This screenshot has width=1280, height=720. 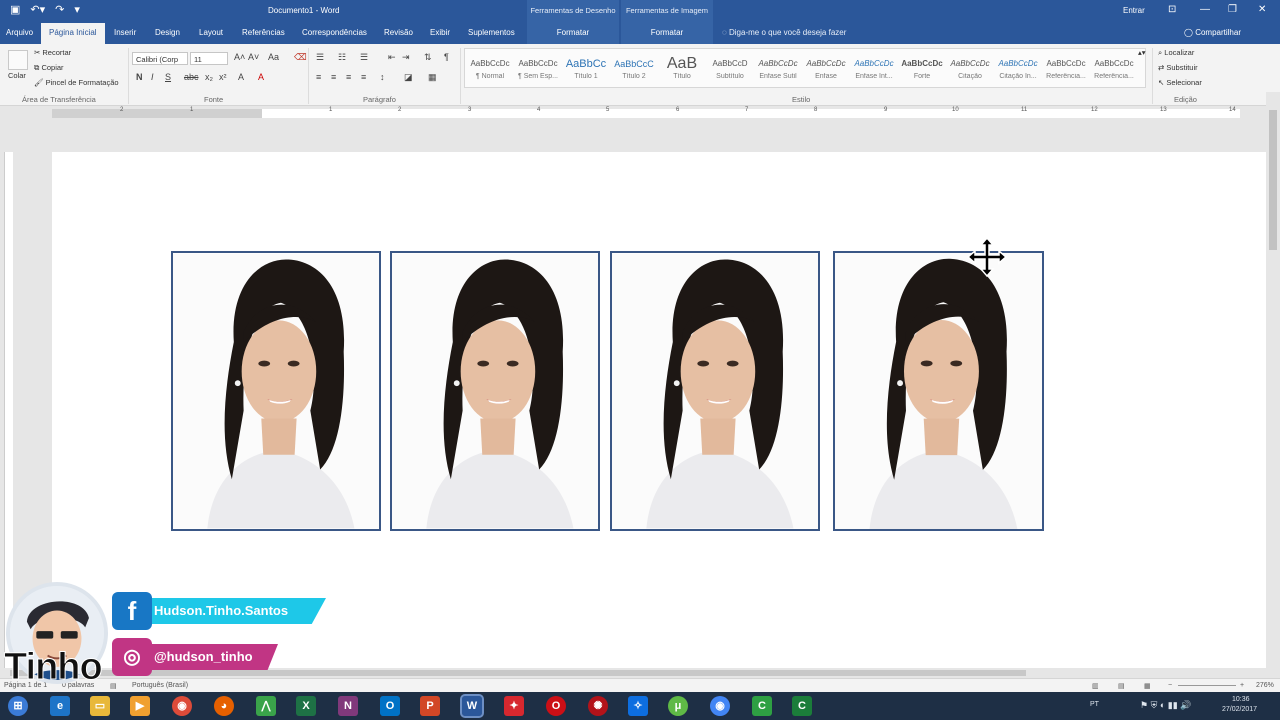 What do you see at coordinates (573, 33) in the screenshot?
I see `tab-formatar-desenho: Formatar` at bounding box center [573, 33].